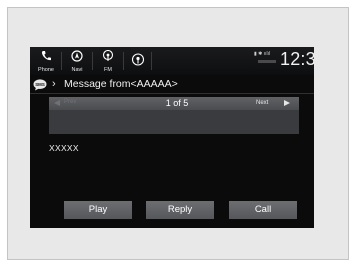 Image resolution: width=356 pixels, height=268 pixels. I want to click on page-title: Message from<AAAAA>, so click(121, 84).